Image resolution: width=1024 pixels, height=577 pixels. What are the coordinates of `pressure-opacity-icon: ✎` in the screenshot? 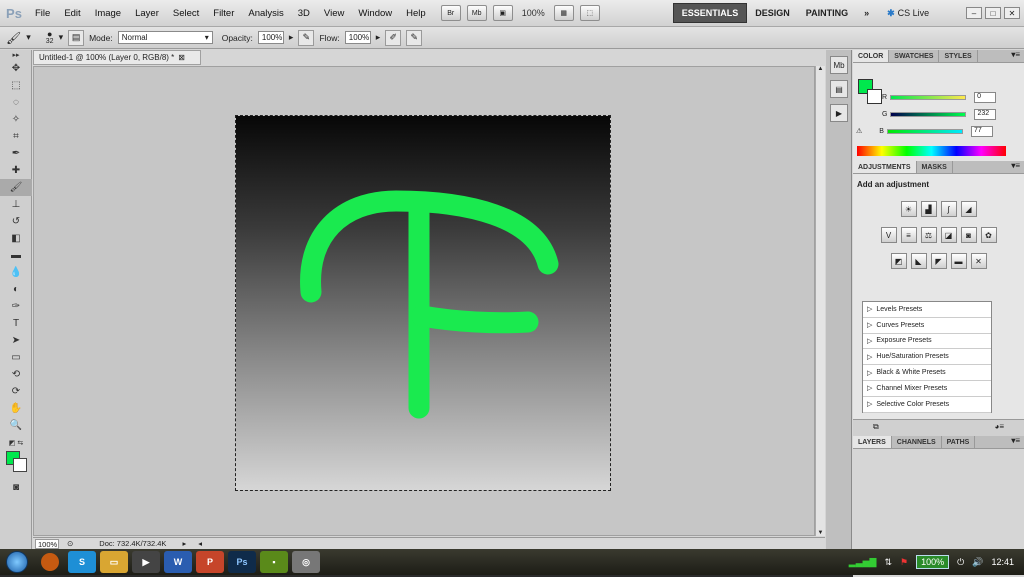 It's located at (306, 37).